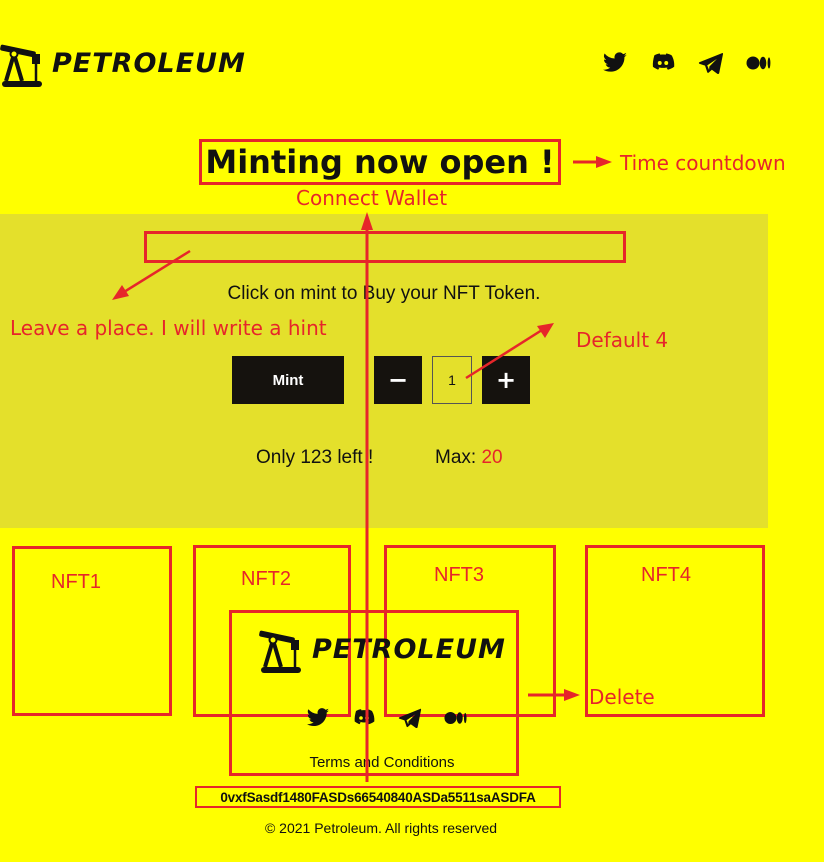  What do you see at coordinates (592, 162) in the screenshot?
I see `time-countdown-arrow` at bounding box center [592, 162].